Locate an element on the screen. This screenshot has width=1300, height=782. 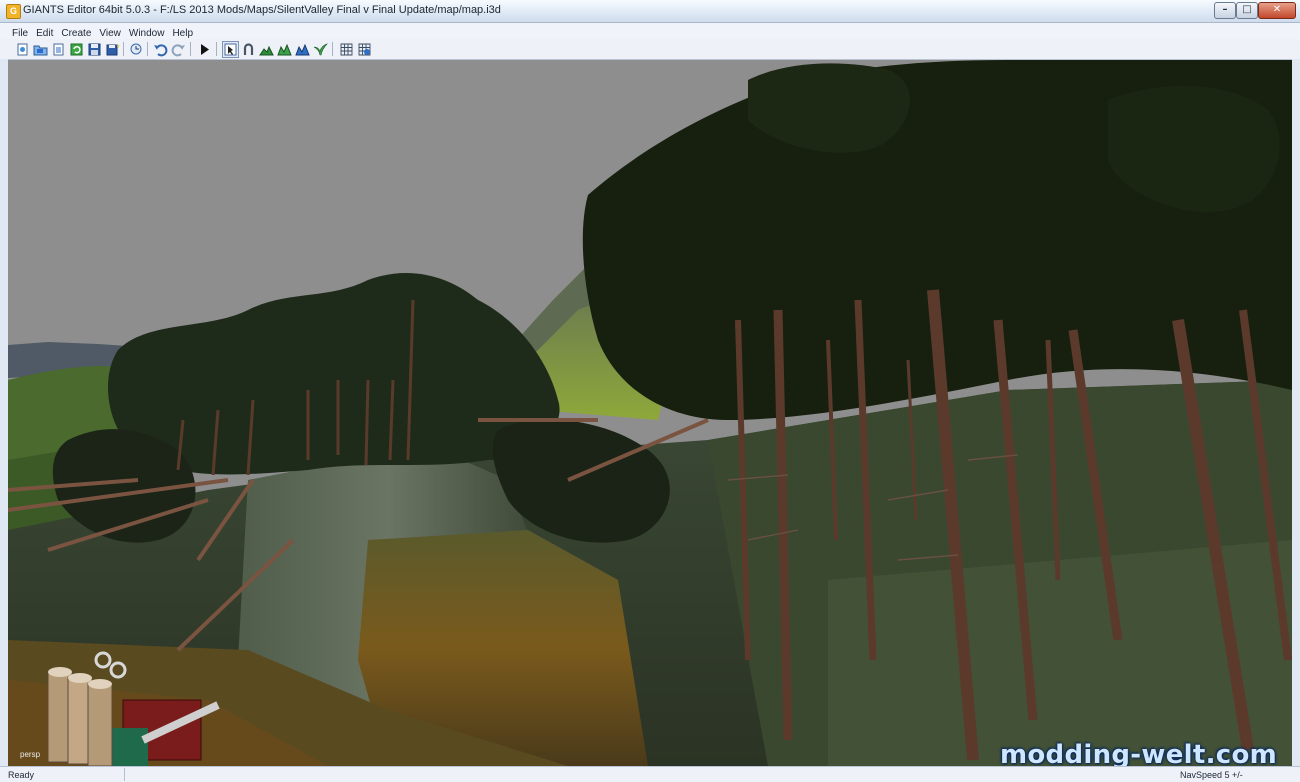
save-all-icon is located at coordinates (112, 49).